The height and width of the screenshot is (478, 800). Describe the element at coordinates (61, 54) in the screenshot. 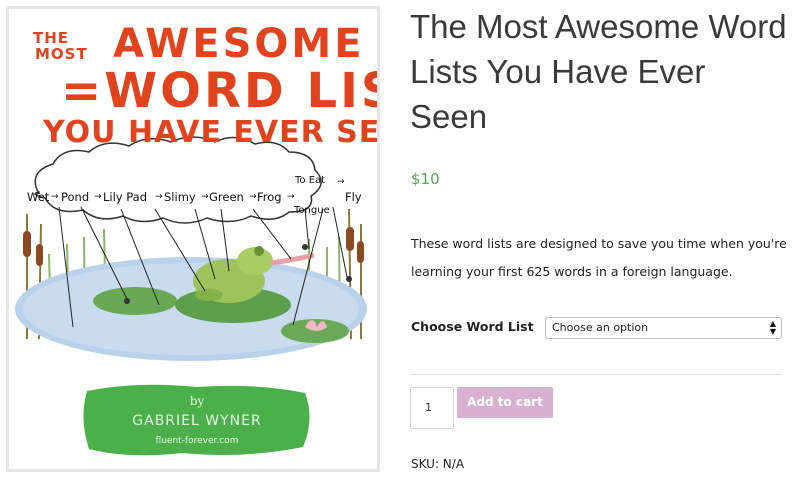

I see `cover-title-most: MOST` at that location.